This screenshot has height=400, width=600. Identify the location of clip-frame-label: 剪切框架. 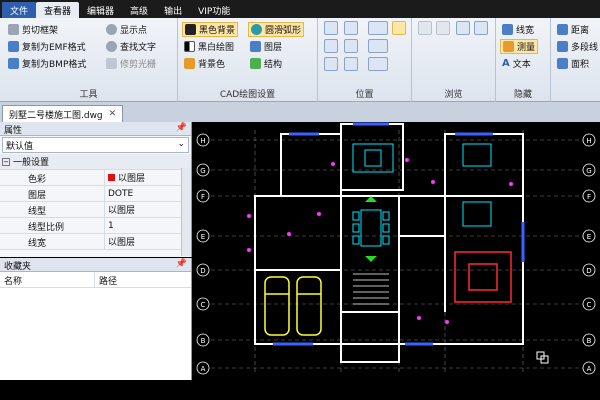
(40, 31).